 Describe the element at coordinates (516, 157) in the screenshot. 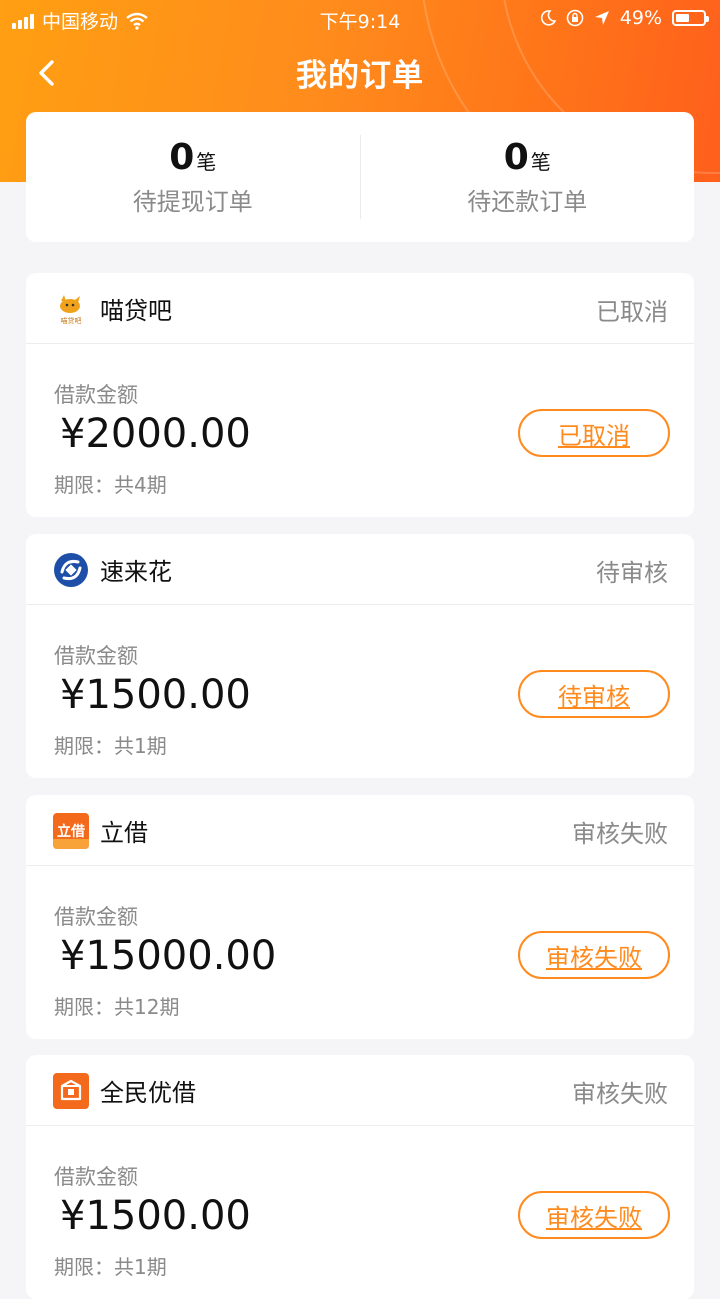

I see `pending-repayment-count: 0` at that location.